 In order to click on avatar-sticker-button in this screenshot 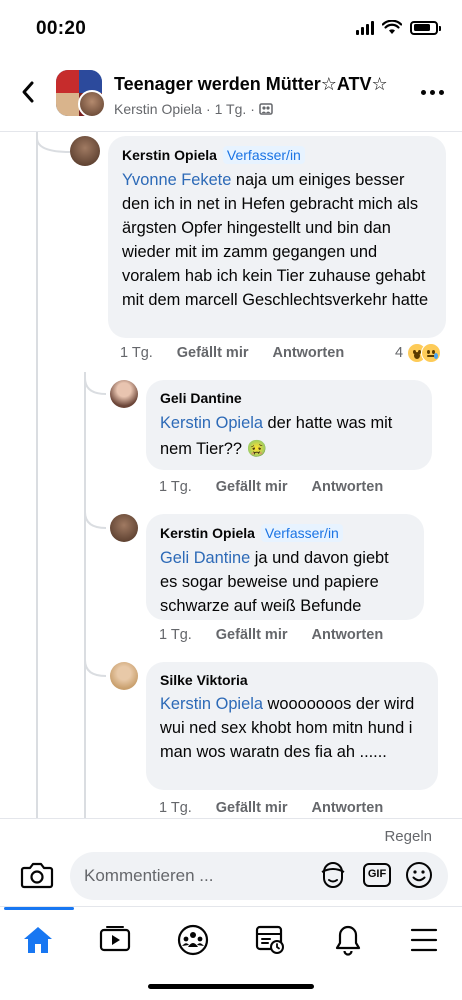, I will do `click(333, 875)`.